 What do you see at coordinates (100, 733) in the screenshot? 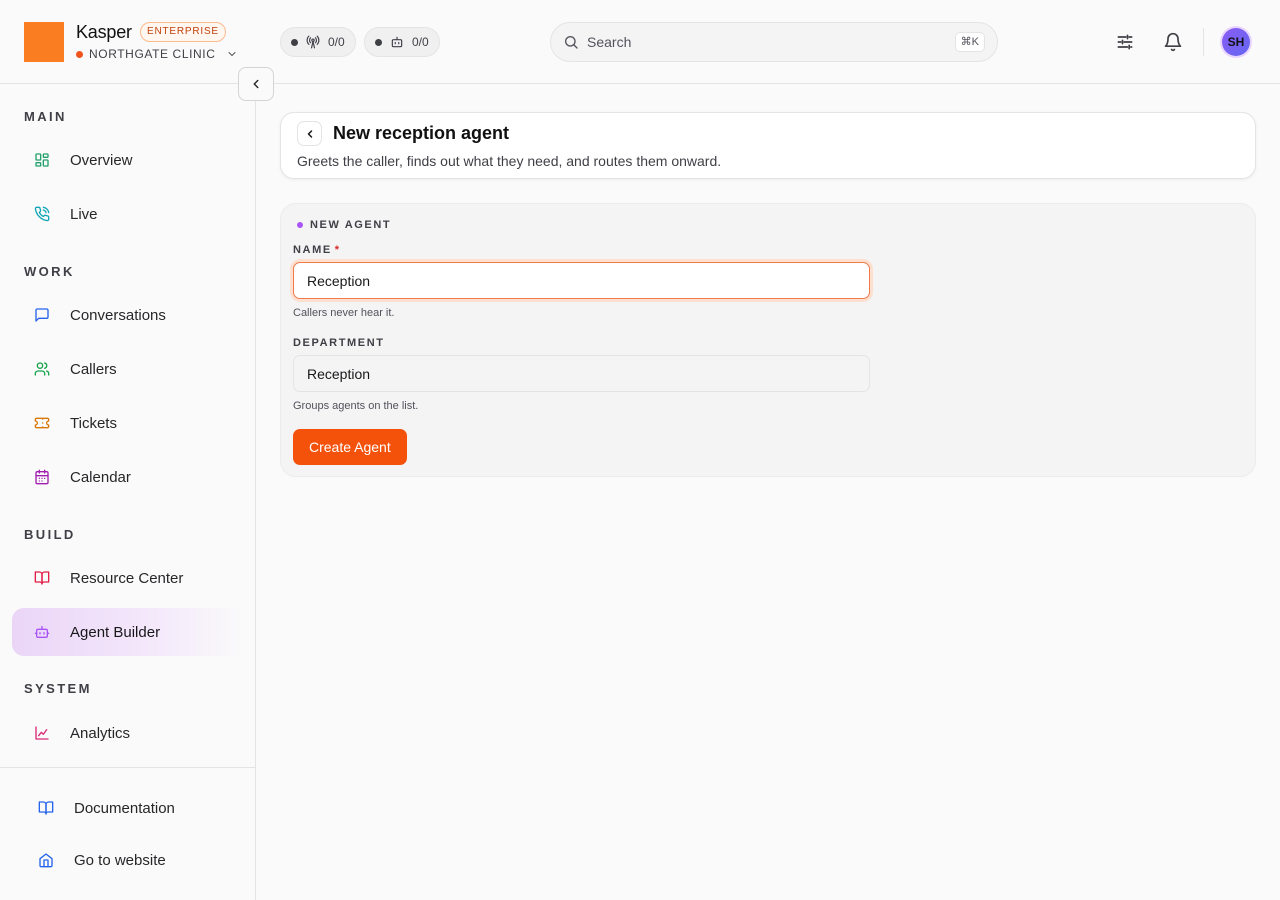
I see `sidebar-item-label: Analytics` at bounding box center [100, 733].